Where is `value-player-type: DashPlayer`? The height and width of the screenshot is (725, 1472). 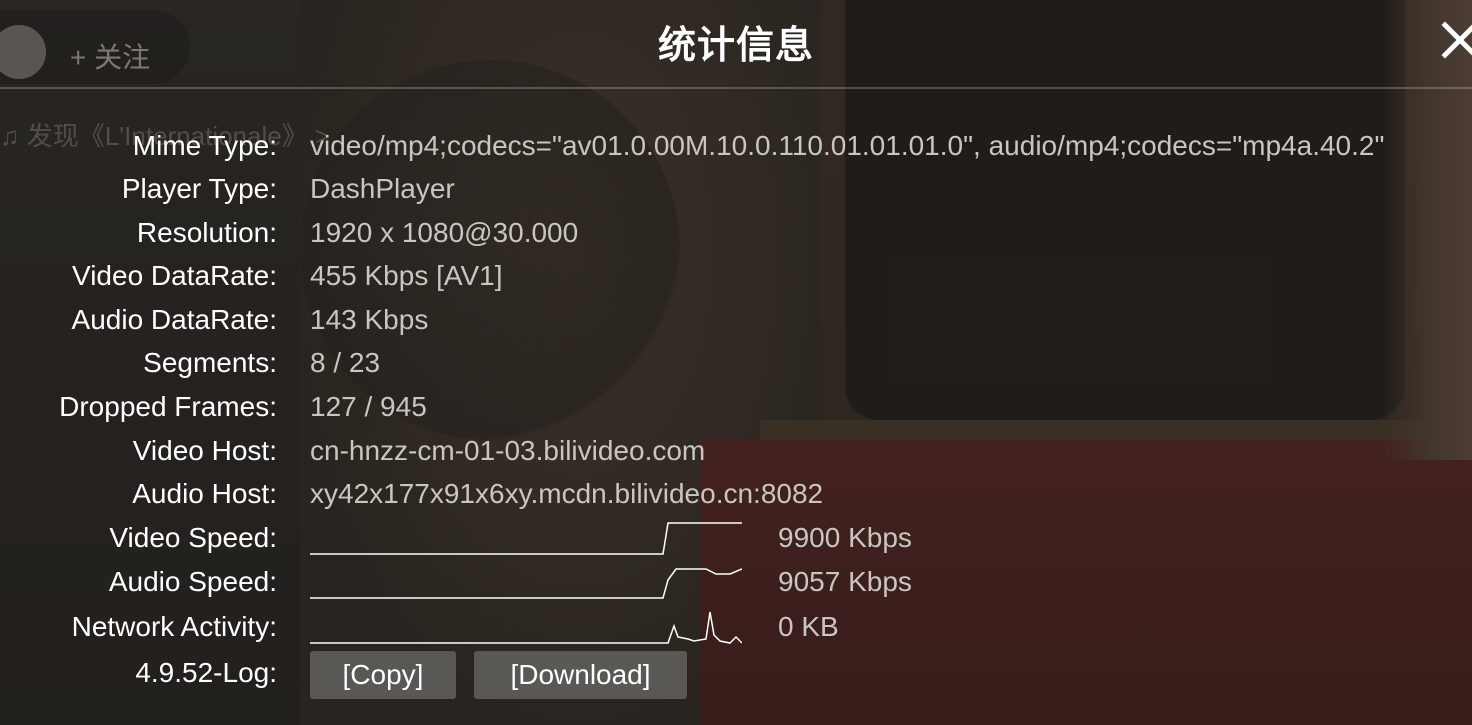
value-player-type: DashPlayer is located at coordinates (382, 188).